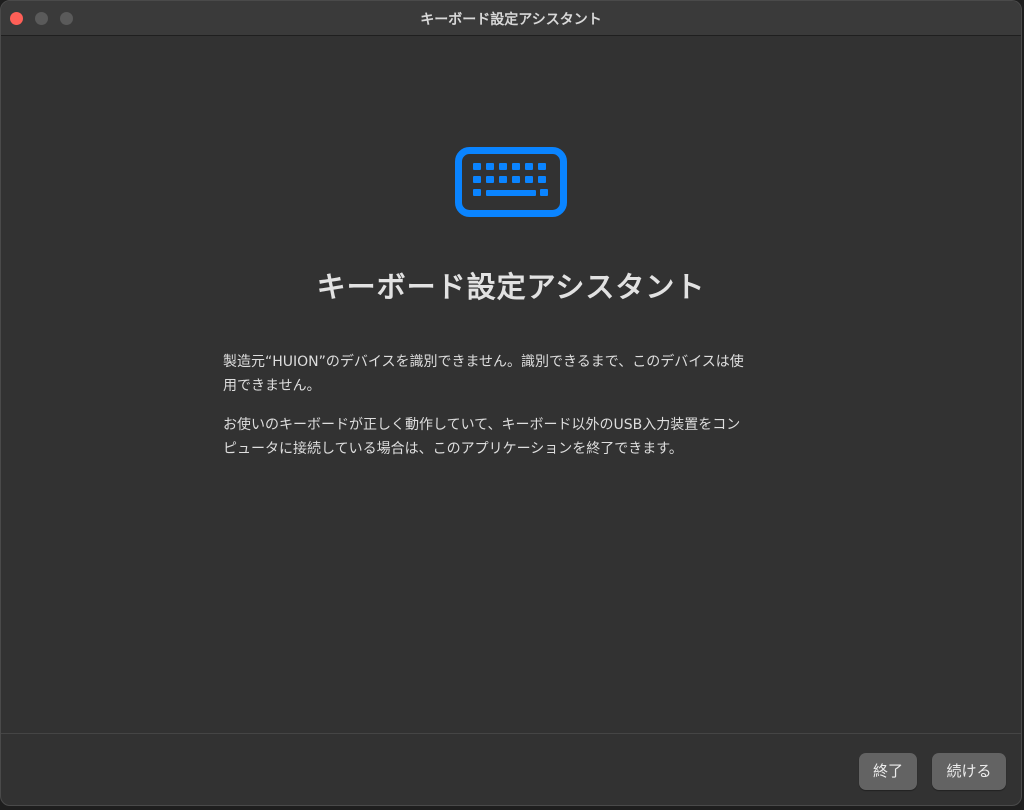  What do you see at coordinates (453, 449) in the screenshot?
I see `message-line: ピュータに接続している場合は、このアプリケーションを終了できます。` at bounding box center [453, 449].